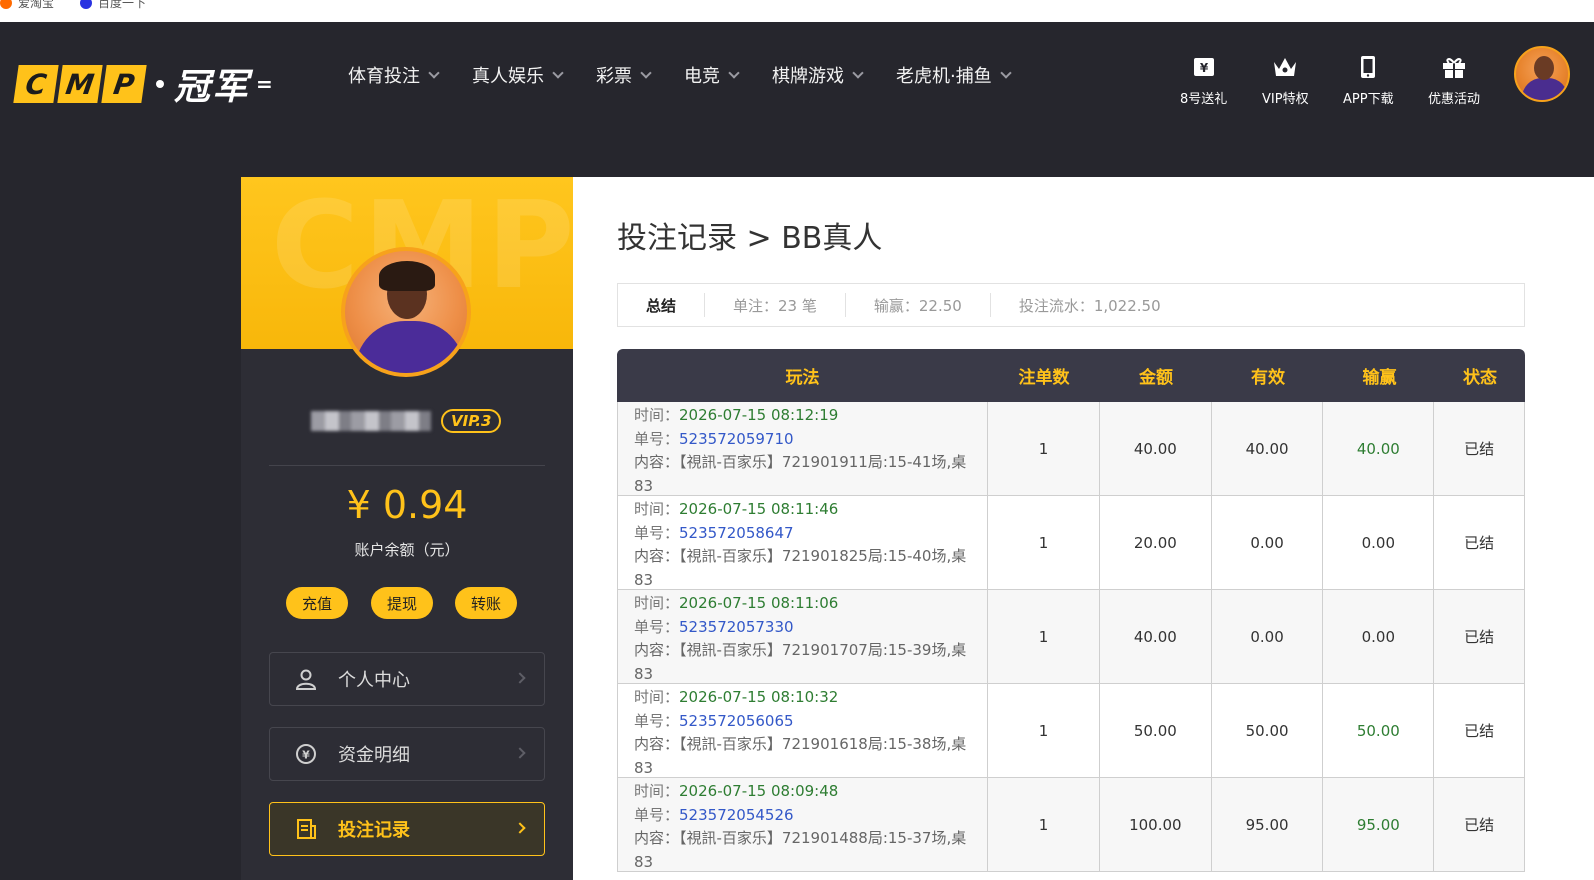 The width and height of the screenshot is (1594, 880). Describe the element at coordinates (800, 568) in the screenshot. I see `bet-content: 【視訊-百家乐】721901825局:15-40场,桌83` at that location.